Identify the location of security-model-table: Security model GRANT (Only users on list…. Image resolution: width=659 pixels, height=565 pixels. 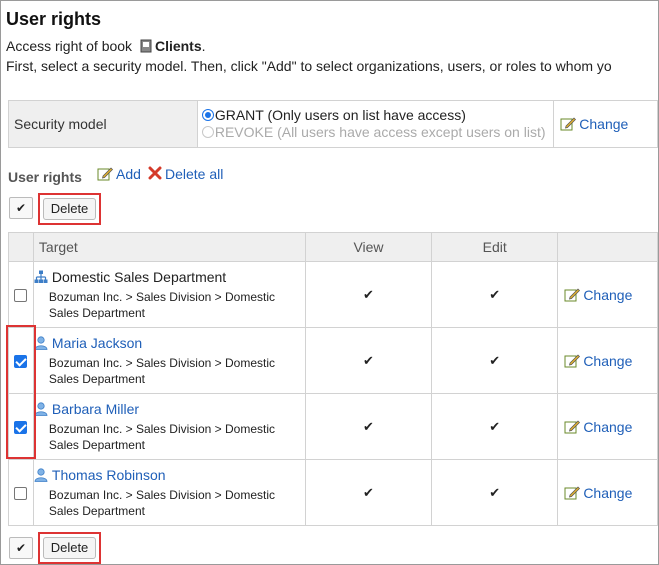
(333, 124).